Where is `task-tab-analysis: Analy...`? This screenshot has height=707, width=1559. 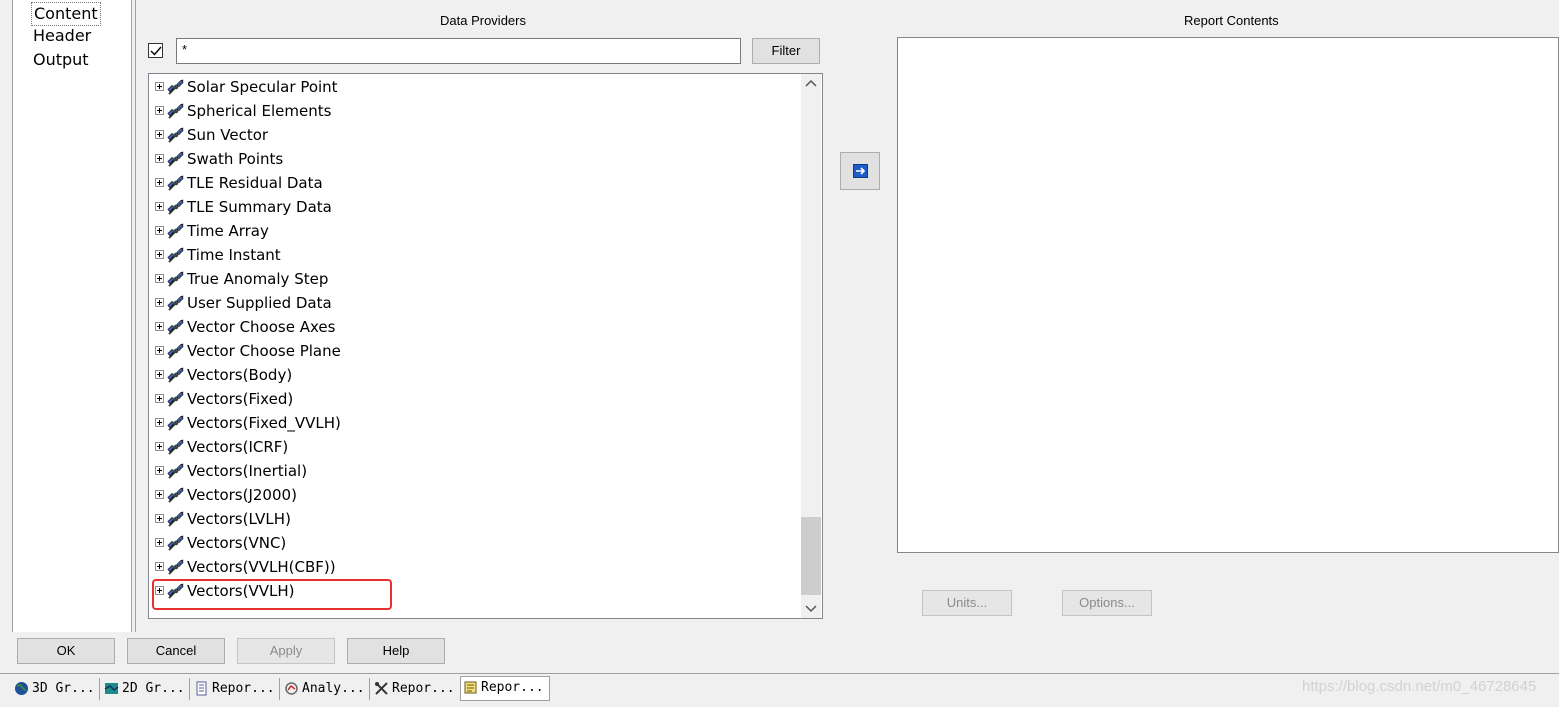
task-tab-analysis: Analy... is located at coordinates (325, 689).